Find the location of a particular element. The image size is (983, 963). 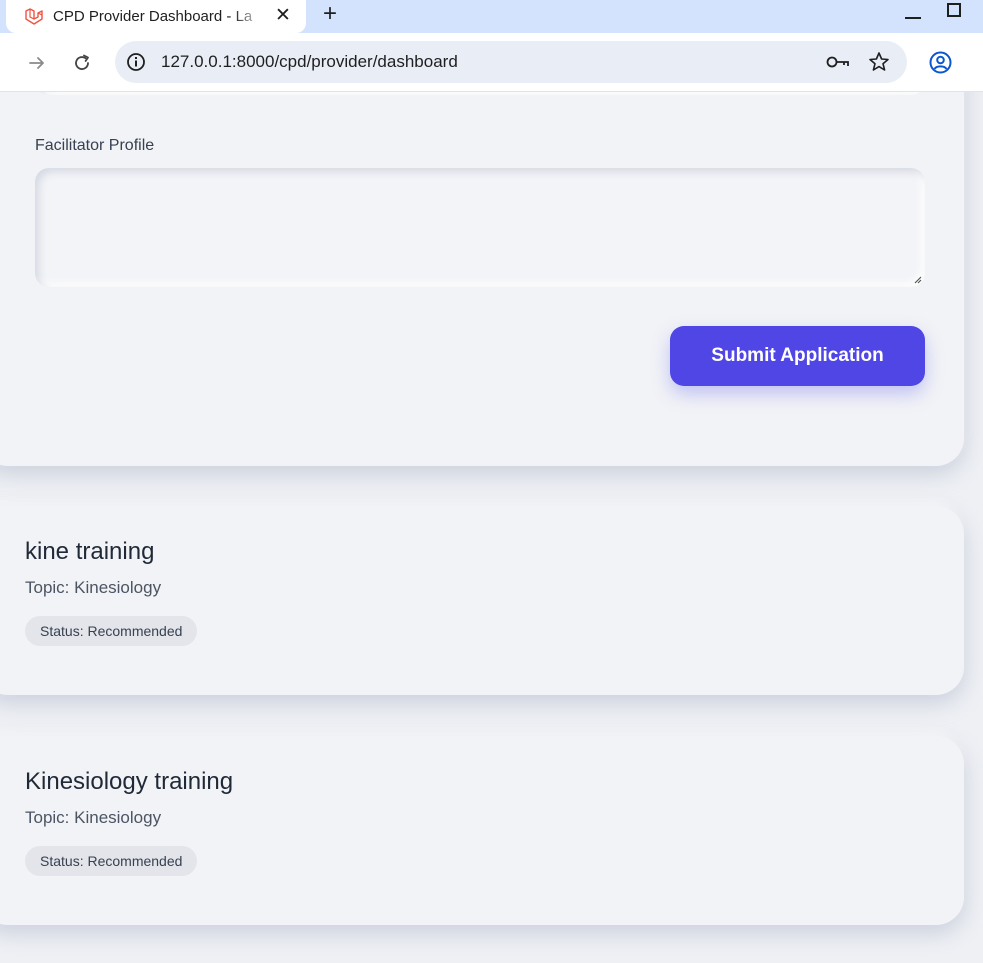

course-title: Kinesiology training is located at coordinates (129, 781).